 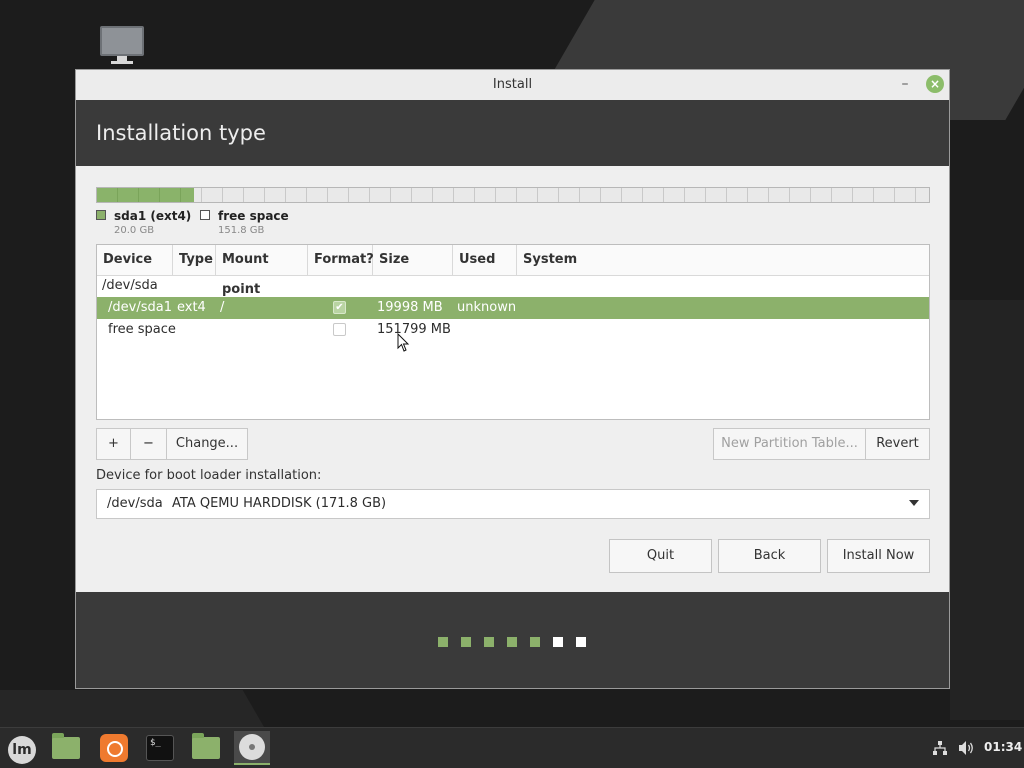 What do you see at coordinates (987, 510) in the screenshot?
I see `desktop-background-pane` at bounding box center [987, 510].